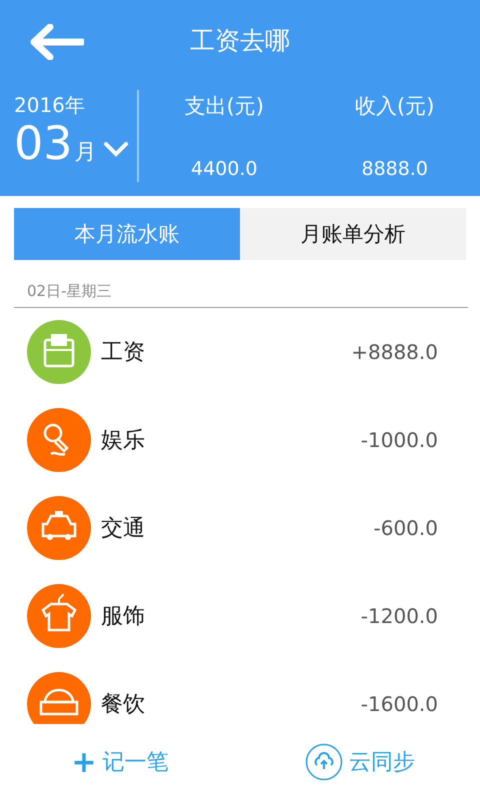 Image resolution: width=480 pixels, height=800 pixels. What do you see at coordinates (394, 106) in the screenshot?
I see `summary-label: 收入(元)` at bounding box center [394, 106].